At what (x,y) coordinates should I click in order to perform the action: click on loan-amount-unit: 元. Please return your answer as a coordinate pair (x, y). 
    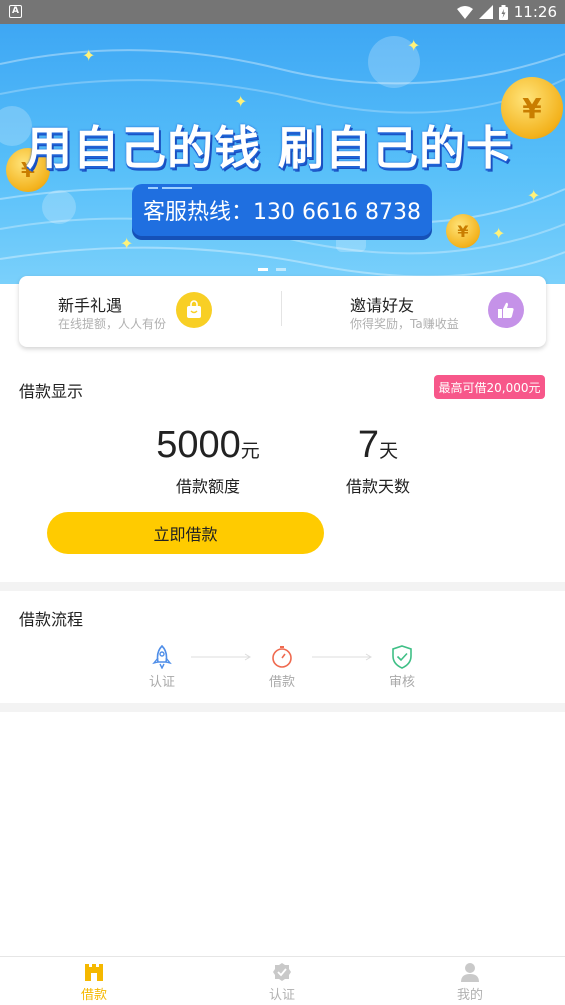
    Looking at the image, I should click on (250, 451).